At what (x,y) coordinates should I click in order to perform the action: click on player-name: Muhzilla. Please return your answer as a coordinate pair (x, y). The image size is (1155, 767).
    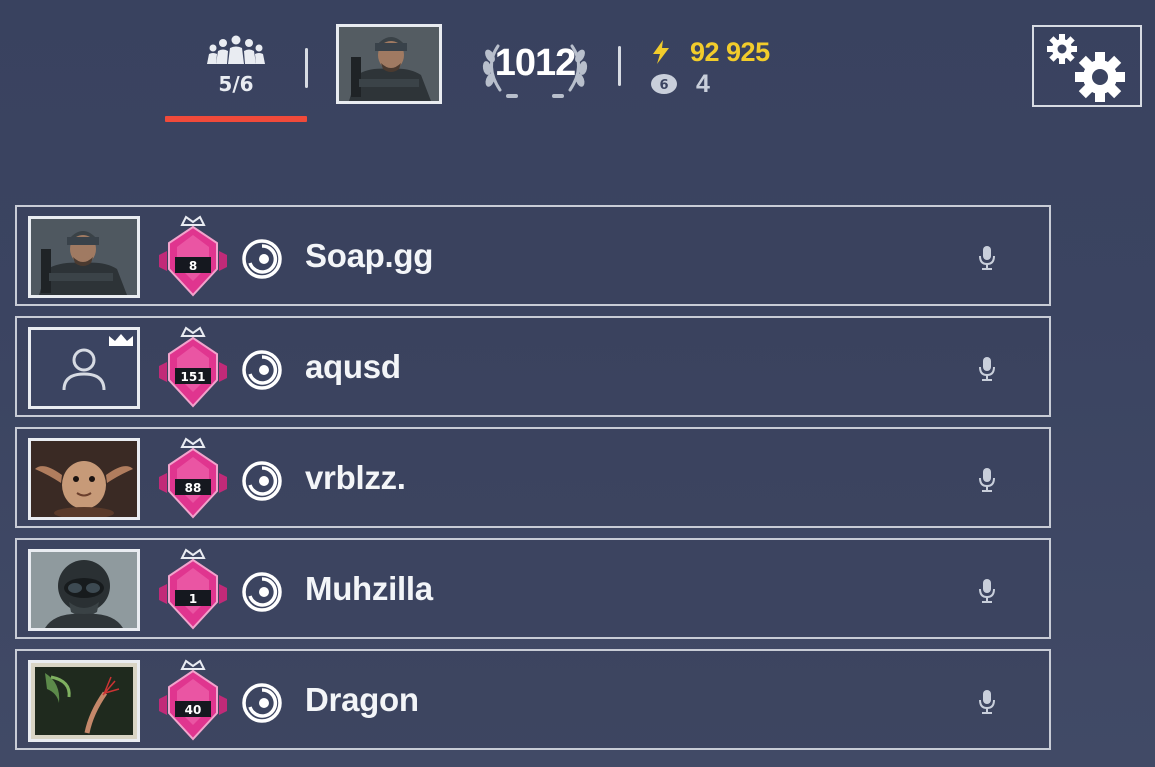
    Looking at the image, I should click on (369, 588).